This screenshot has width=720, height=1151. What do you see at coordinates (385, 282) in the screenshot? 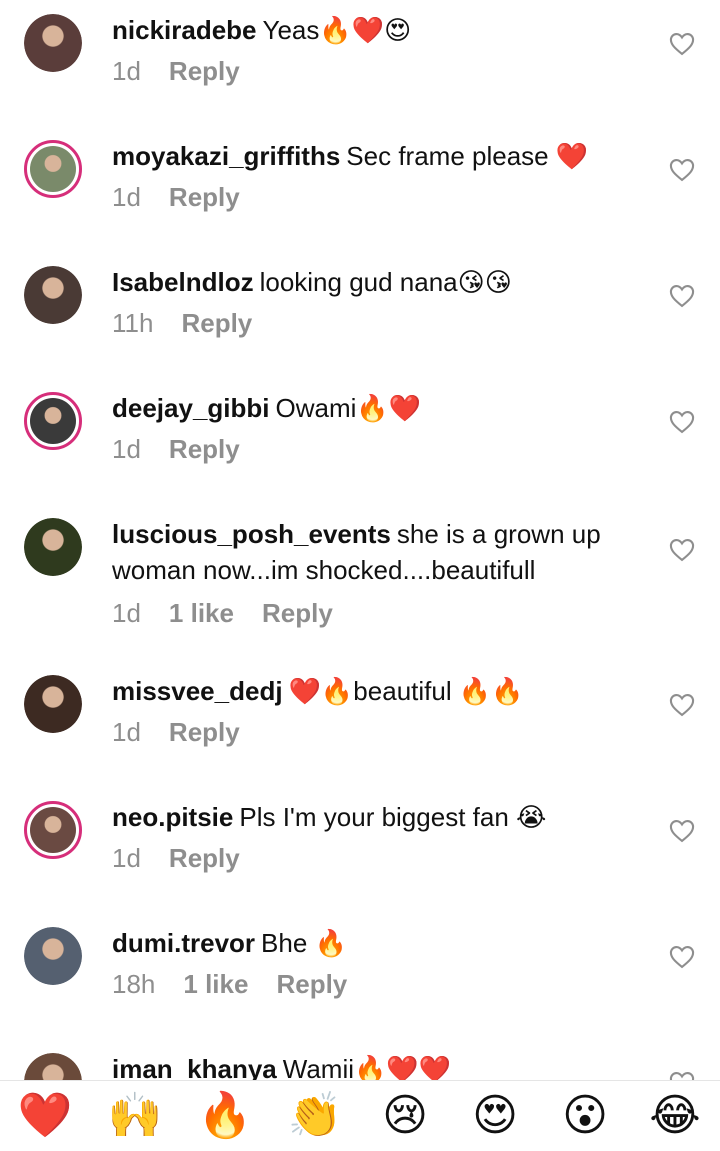
I see `comment-body: looking gud nana😘😘` at bounding box center [385, 282].